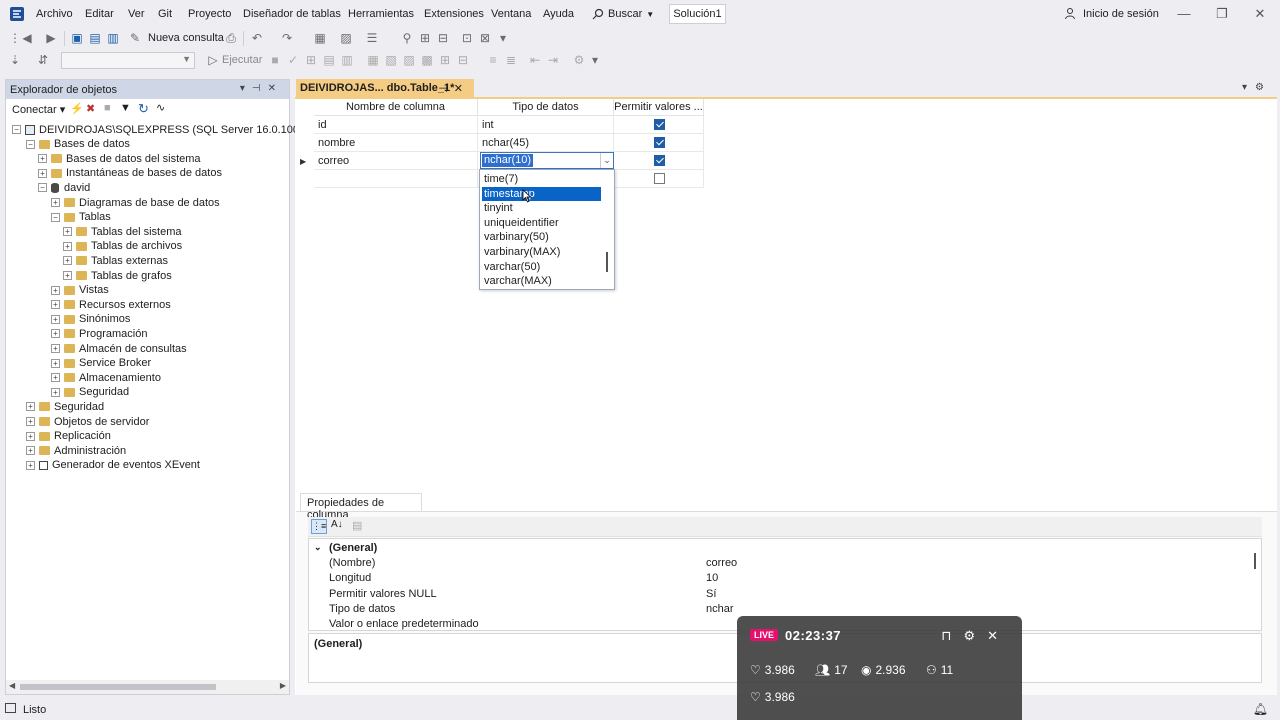 Image resolution: width=1280 pixels, height=720 pixels. I want to click on uncomment-icon: ≣, so click(511, 60).